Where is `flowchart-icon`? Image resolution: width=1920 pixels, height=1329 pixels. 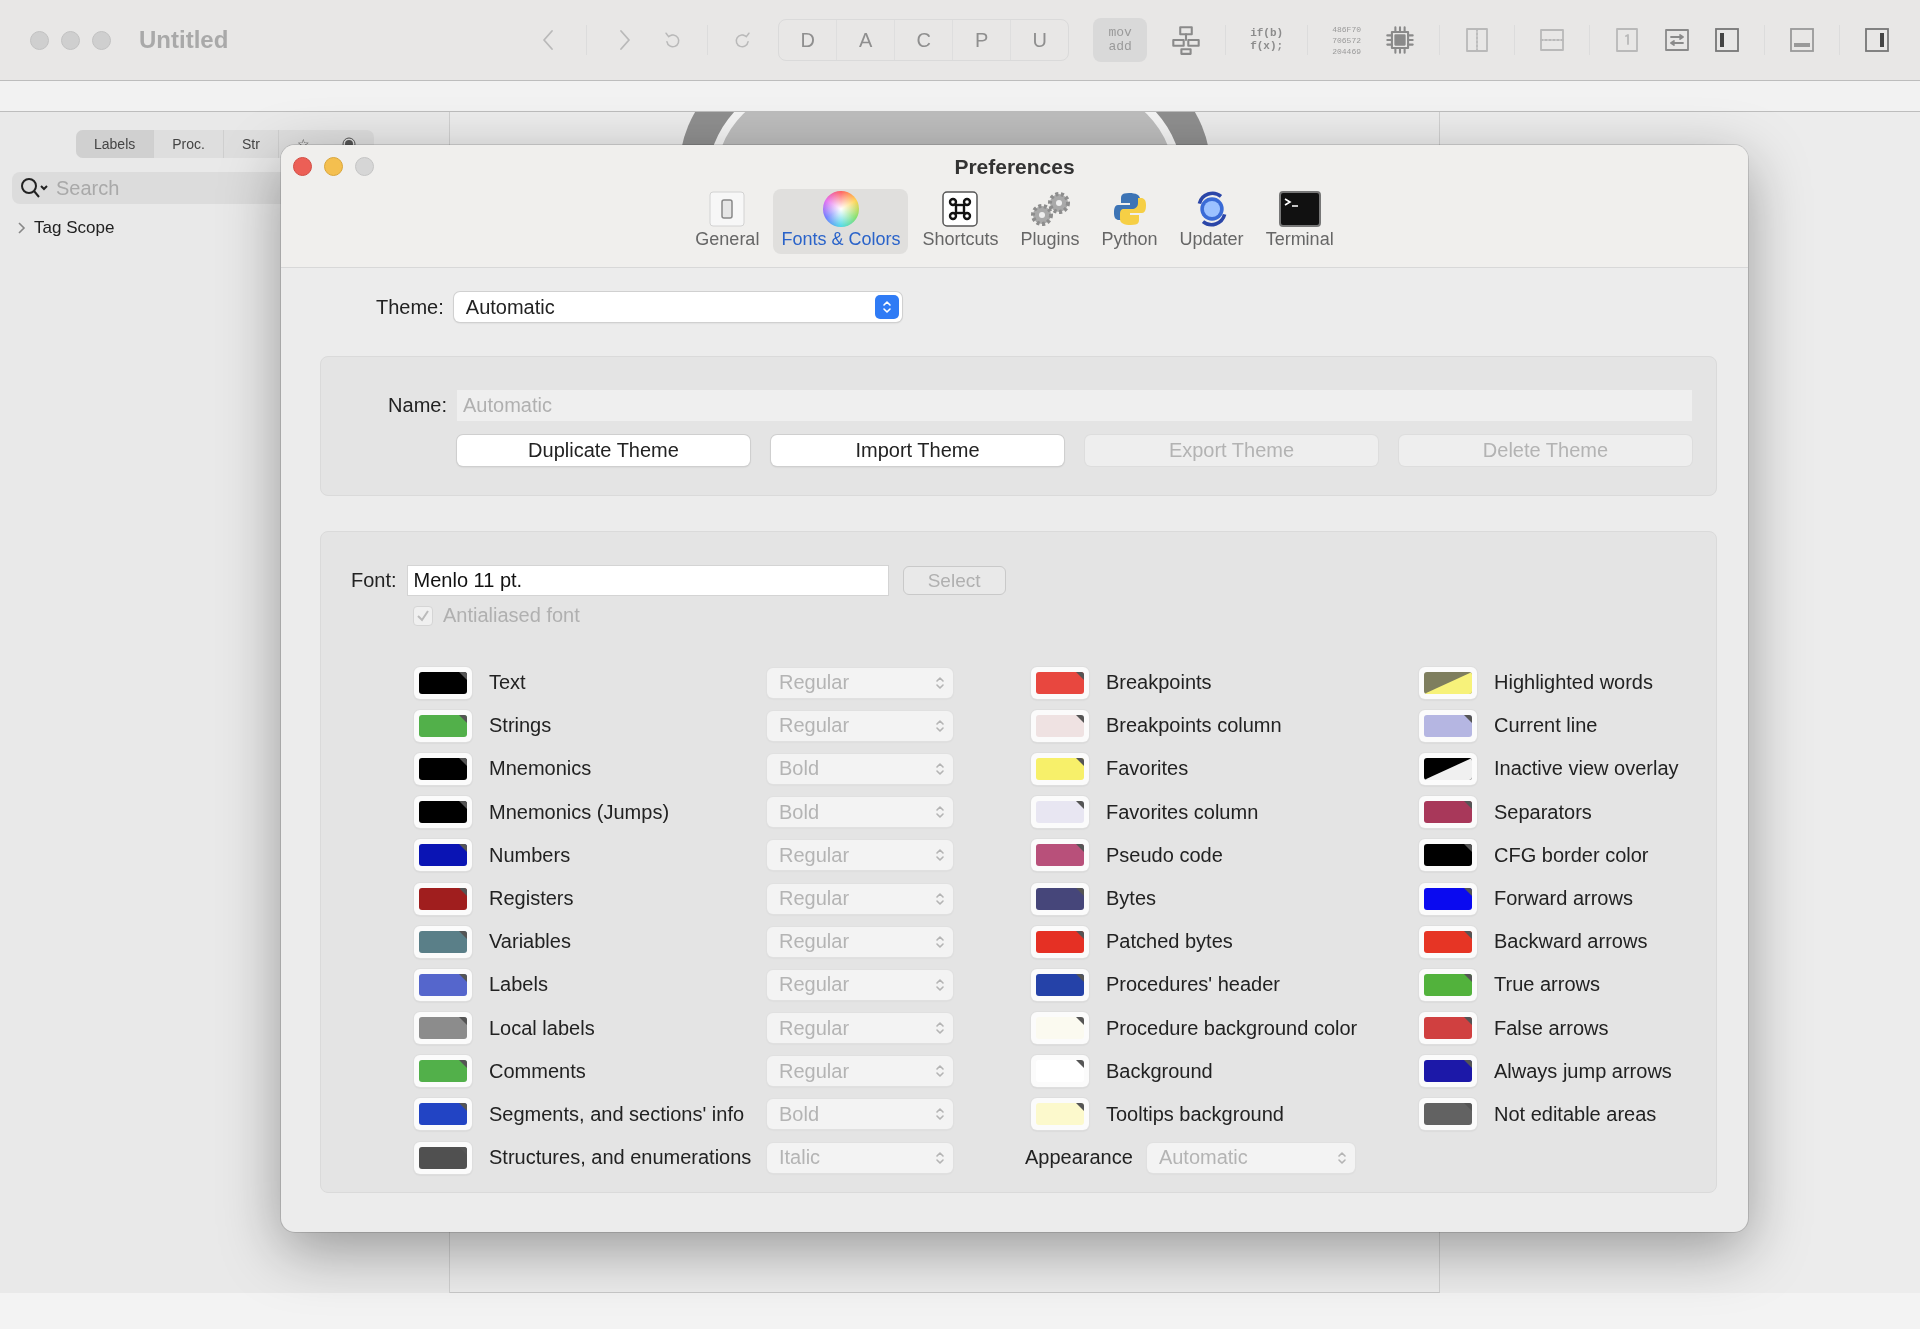
flowchart-icon is located at coordinates (1186, 40).